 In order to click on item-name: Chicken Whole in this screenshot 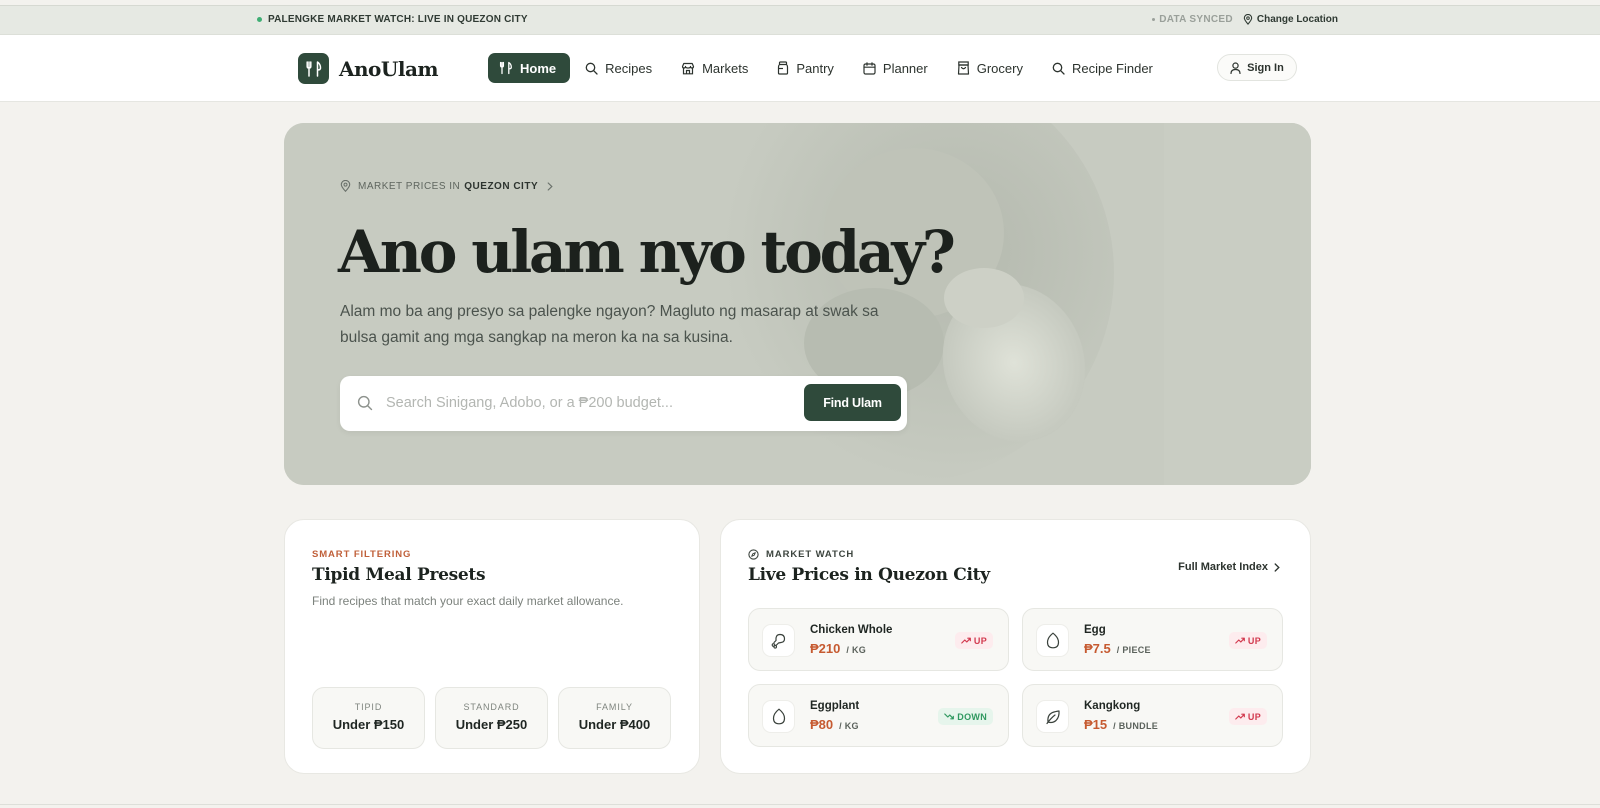, I will do `click(851, 630)`.